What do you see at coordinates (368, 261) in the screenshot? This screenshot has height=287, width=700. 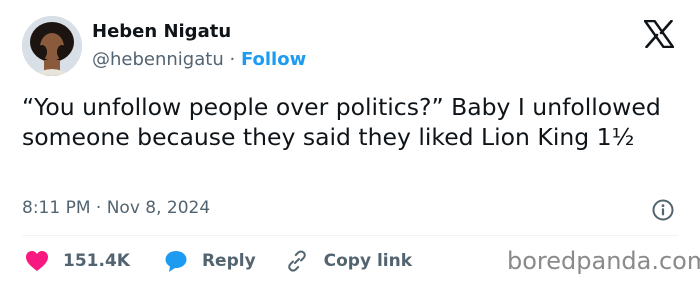 I see `copy-link-label: Copy link` at bounding box center [368, 261].